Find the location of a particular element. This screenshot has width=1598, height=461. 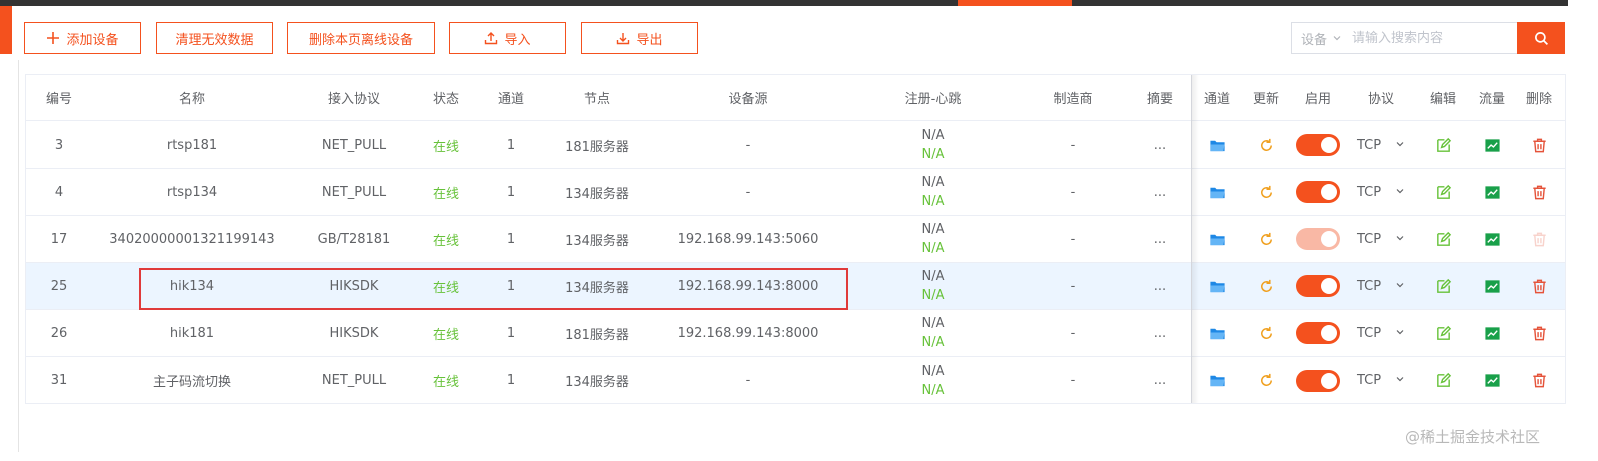

search-filter-label: 设备 is located at coordinates (1314, 40).